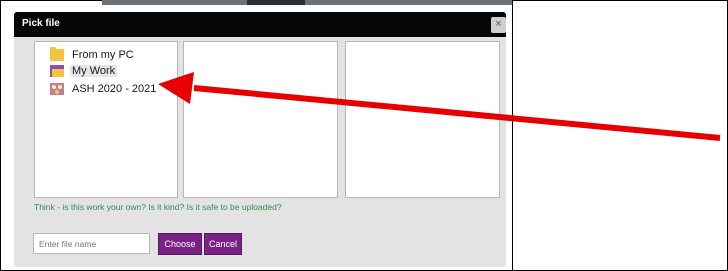  I want to click on annotation-arrow-shaft, so click(457, 113).